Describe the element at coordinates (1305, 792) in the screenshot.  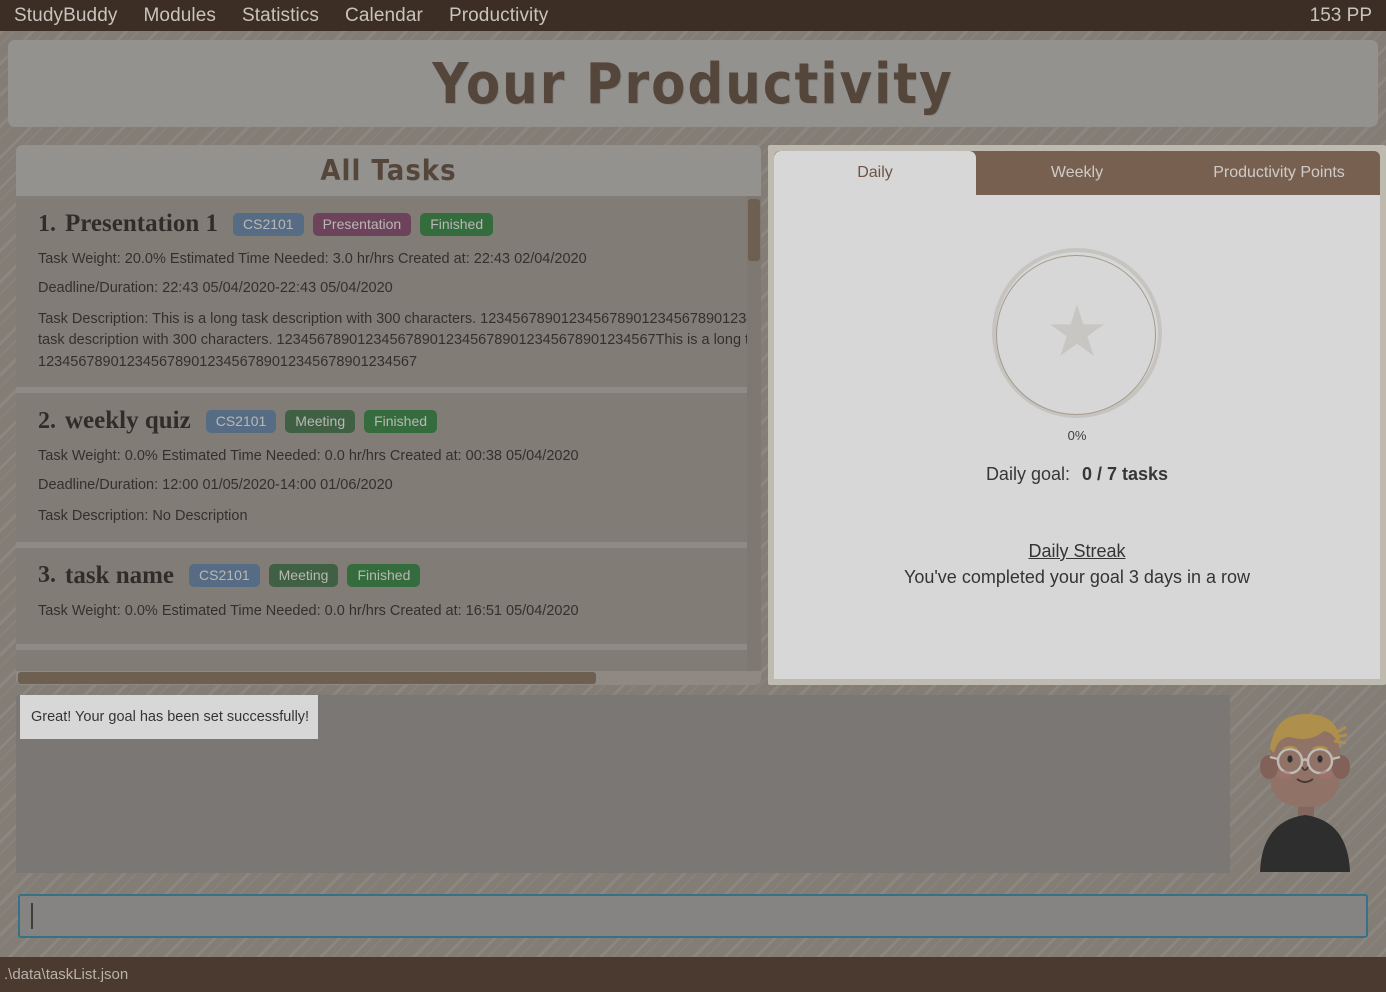
I see `avatar` at that location.